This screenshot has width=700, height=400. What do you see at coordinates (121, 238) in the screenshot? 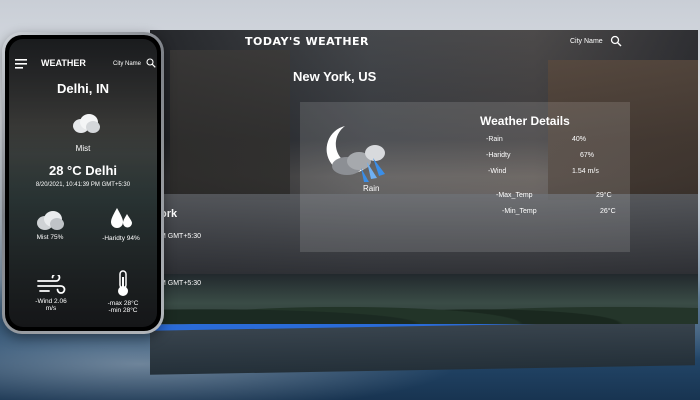
I see `humidity-label: -Haridty 94%` at bounding box center [121, 238].